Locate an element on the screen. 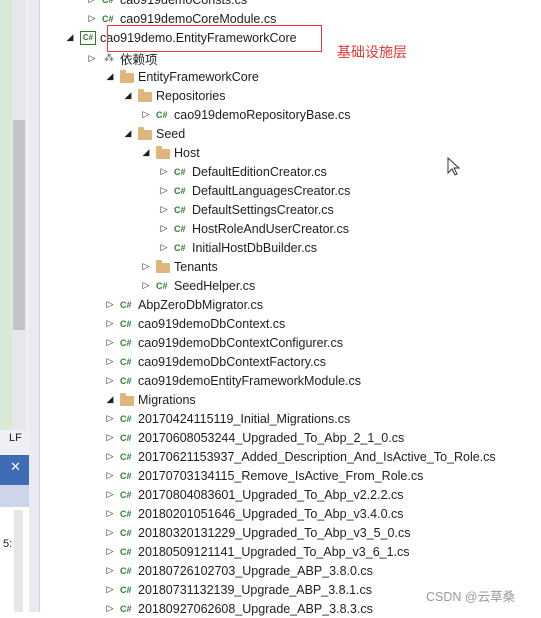 The height and width of the screenshot is (618, 541). tree-file-item: ▷ C# InitialHostDbBuilder.cs is located at coordinates (238, 247).